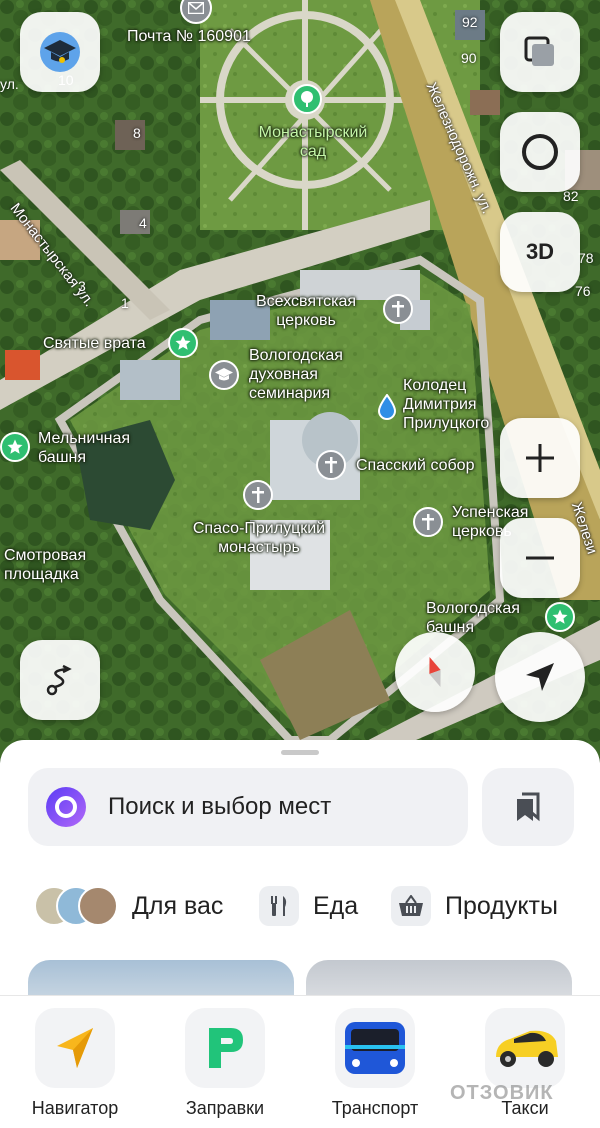  What do you see at coordinates (296, 355) in the screenshot?
I see `seminary-line1: Вологодская` at bounding box center [296, 355].